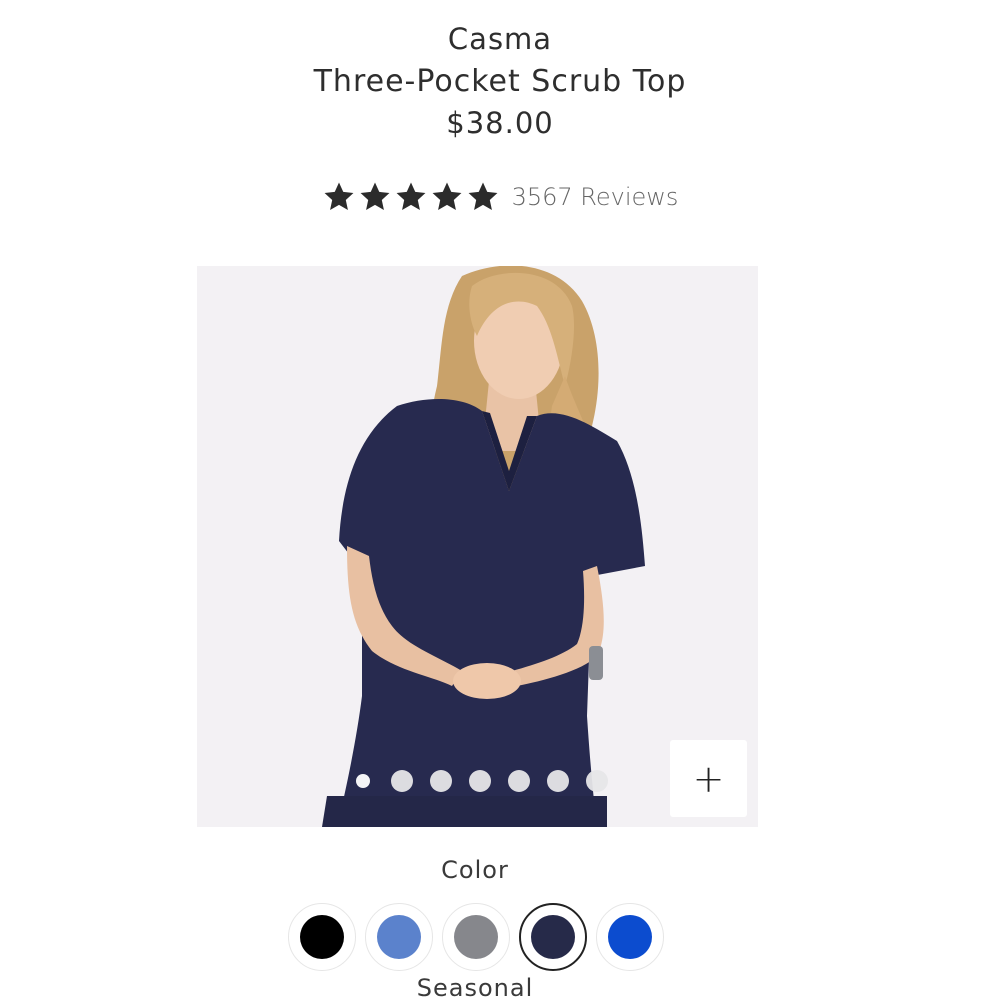  Describe the element at coordinates (500, 123) in the screenshot. I see `product-price: $38.00` at that location.